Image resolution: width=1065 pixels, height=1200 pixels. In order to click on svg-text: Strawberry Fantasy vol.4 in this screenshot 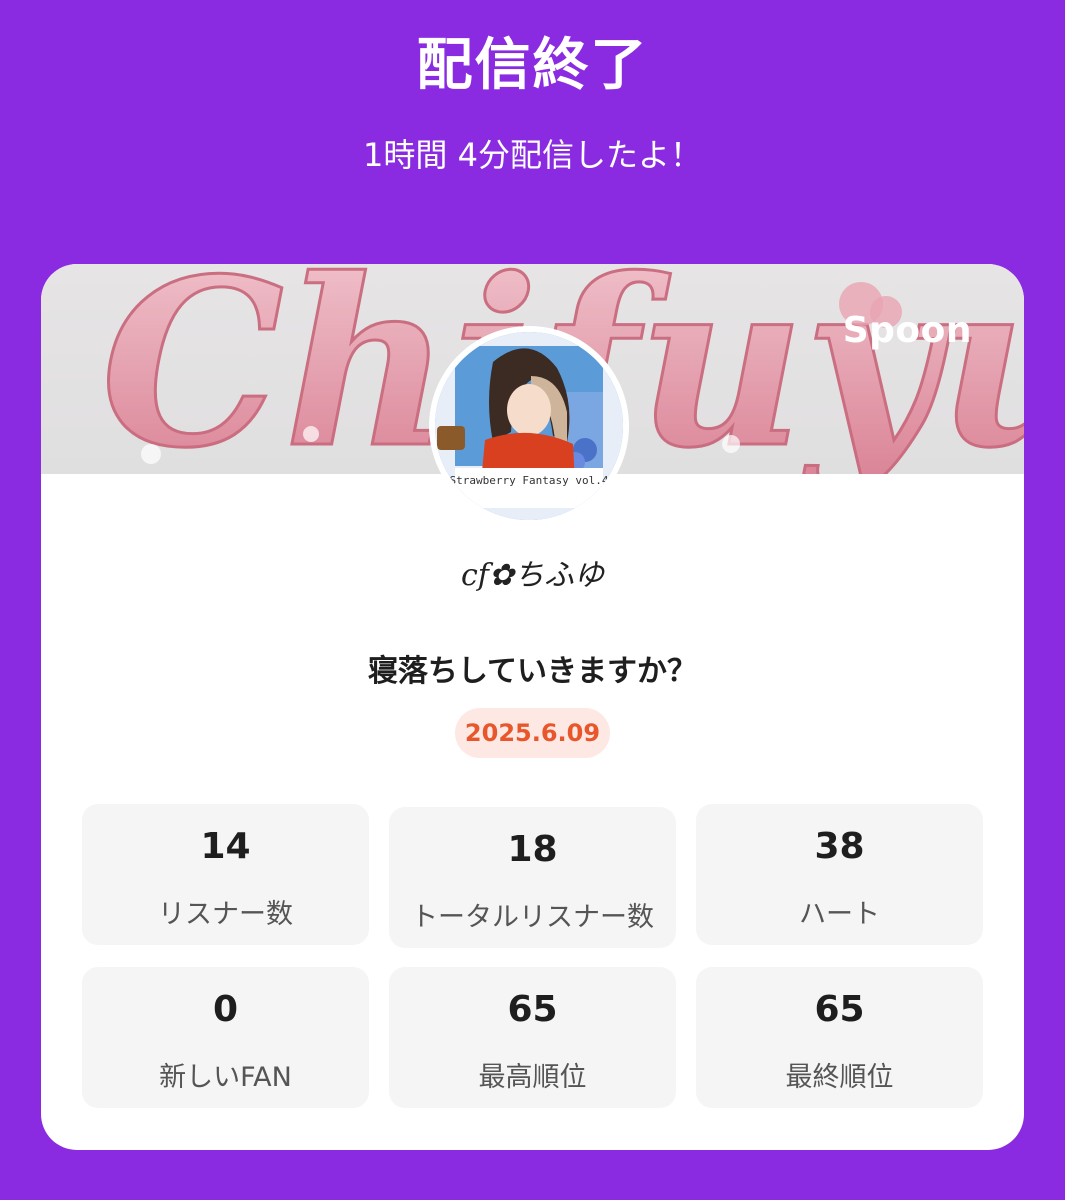, I will do `click(529, 480)`.